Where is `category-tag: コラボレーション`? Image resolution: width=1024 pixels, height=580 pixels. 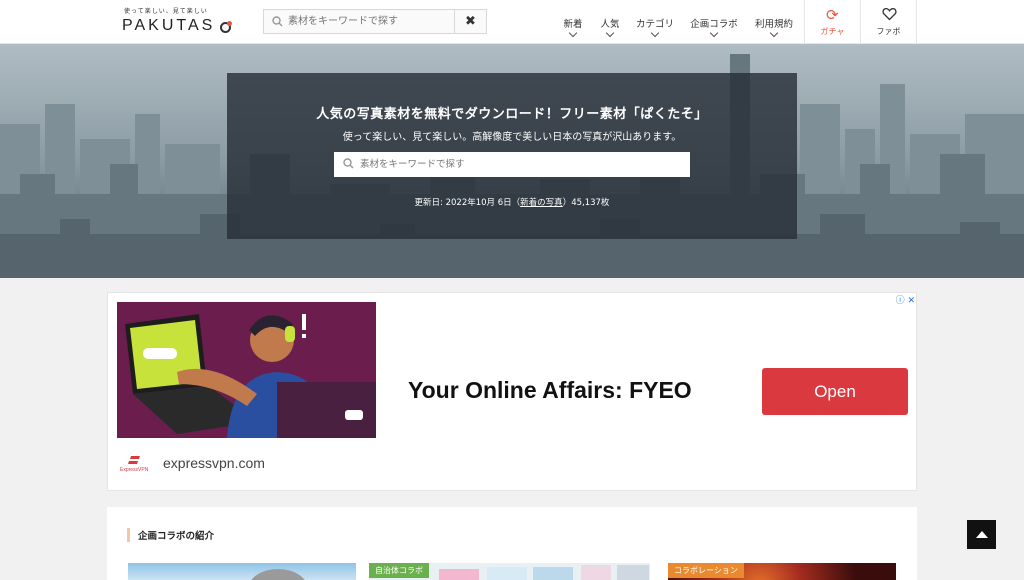
category-tag: コラボレーション is located at coordinates (706, 570).